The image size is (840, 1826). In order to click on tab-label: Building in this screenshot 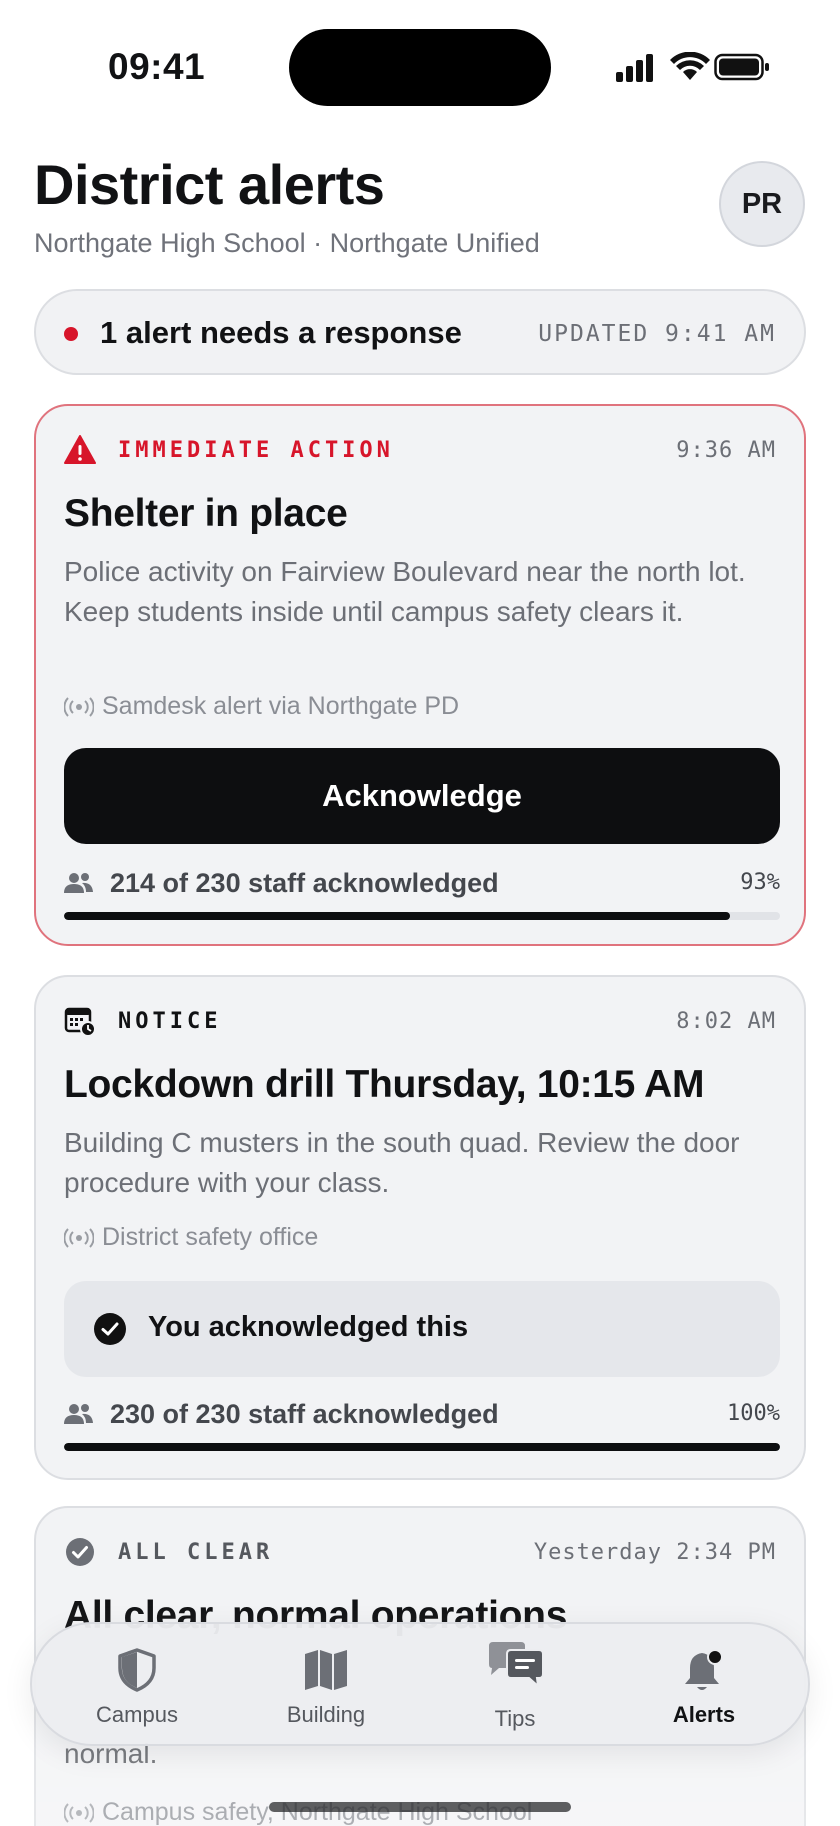, I will do `click(326, 1714)`.